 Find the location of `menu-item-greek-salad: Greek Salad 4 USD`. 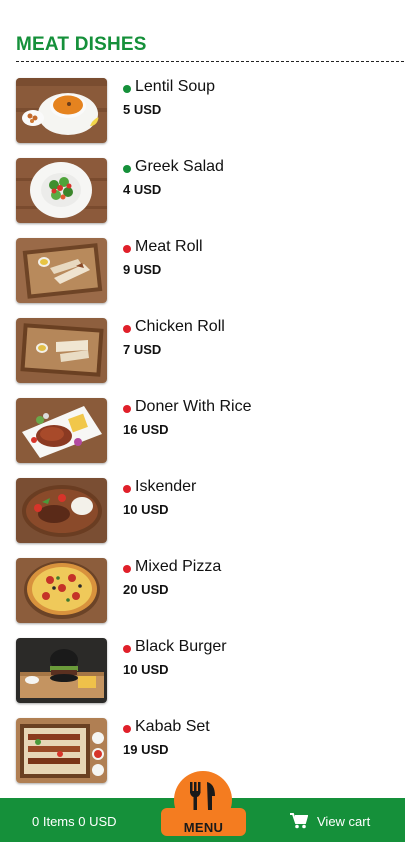

menu-item-greek-salad: Greek Salad 4 USD is located at coordinates (202, 198).